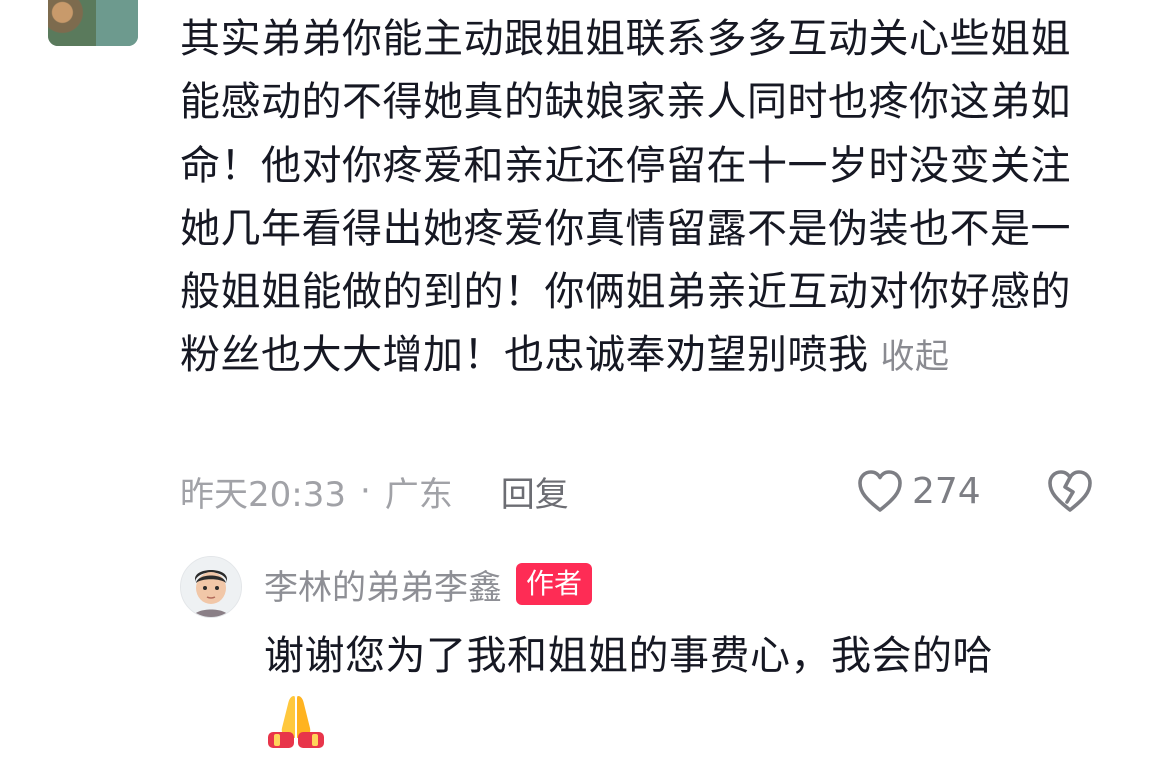  Describe the element at coordinates (418, 494) in the screenshot. I see `comment-location: 广东` at that location.